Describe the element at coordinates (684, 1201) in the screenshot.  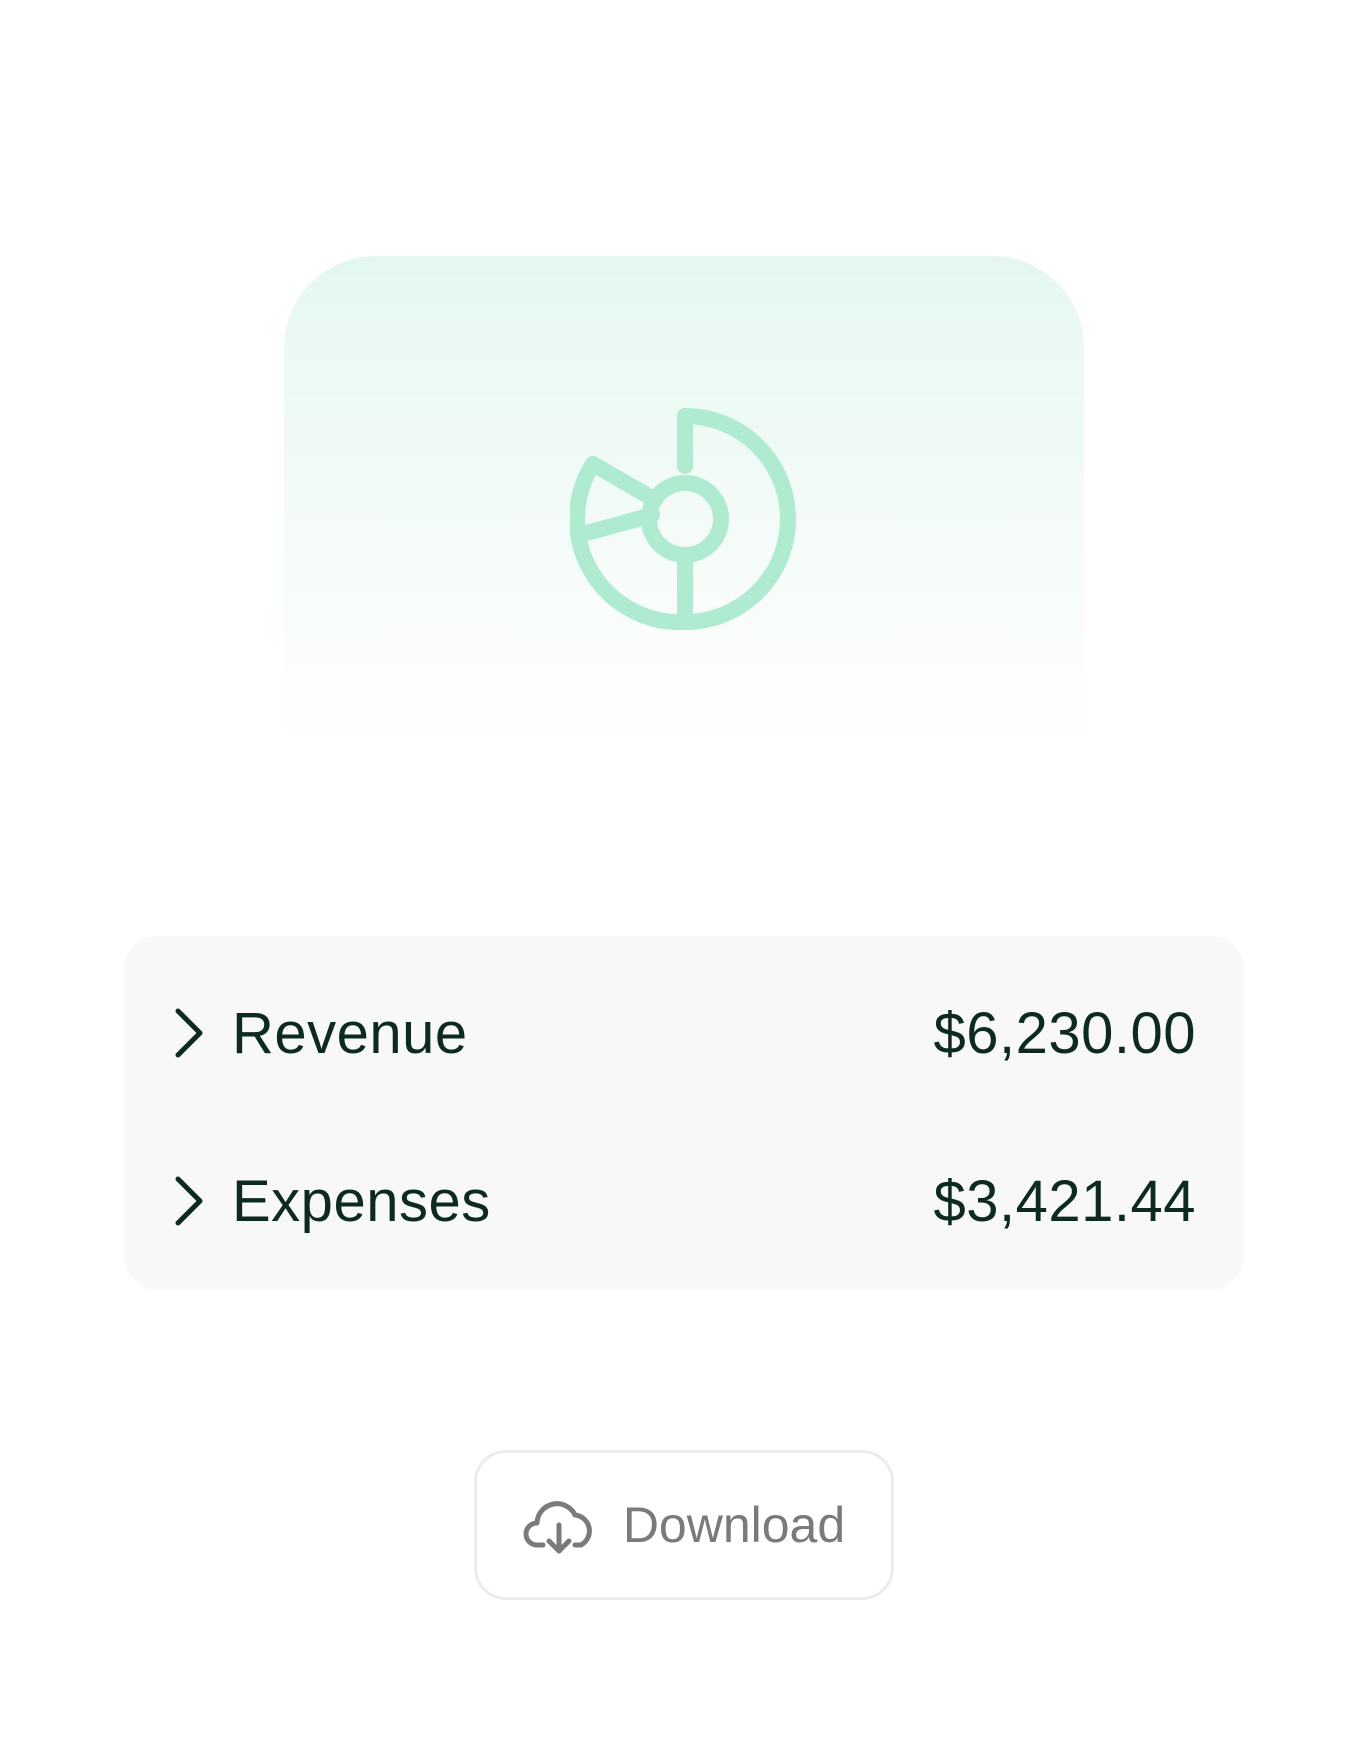
I see `summary-row-expenses: Expenses $3,421.44` at that location.